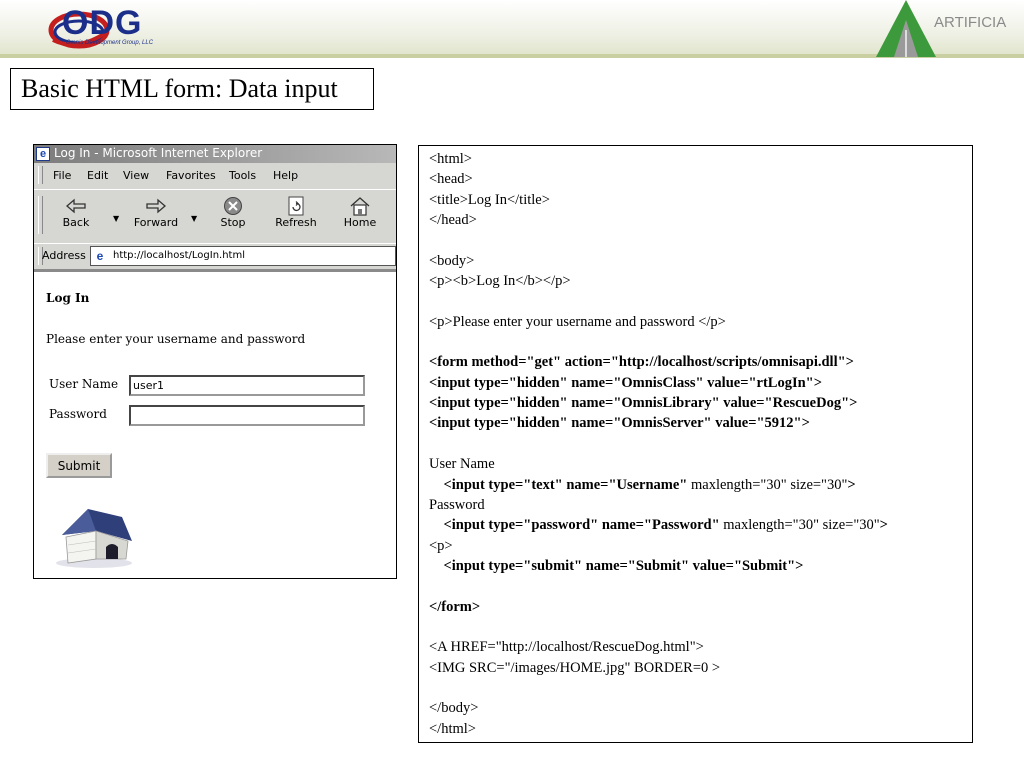 This screenshot has width=1024, height=768. I want to click on code-segment: <body>, so click(452, 260).